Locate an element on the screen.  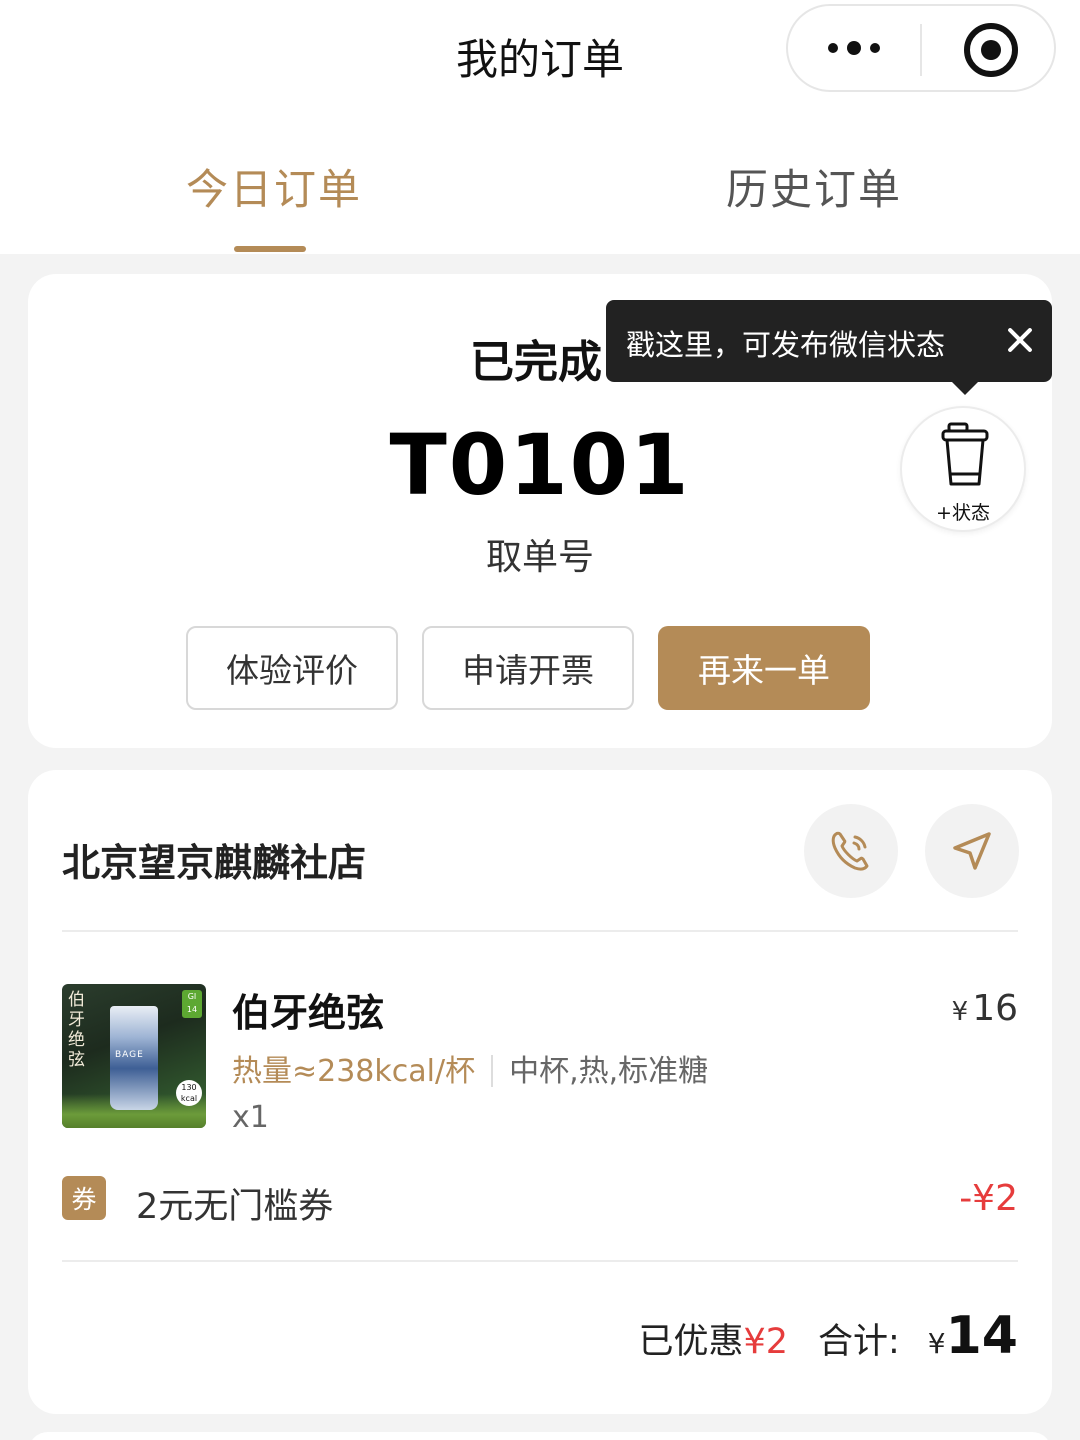
order-tabs: 今日订单 历史订单 is located at coordinates (540, 182).